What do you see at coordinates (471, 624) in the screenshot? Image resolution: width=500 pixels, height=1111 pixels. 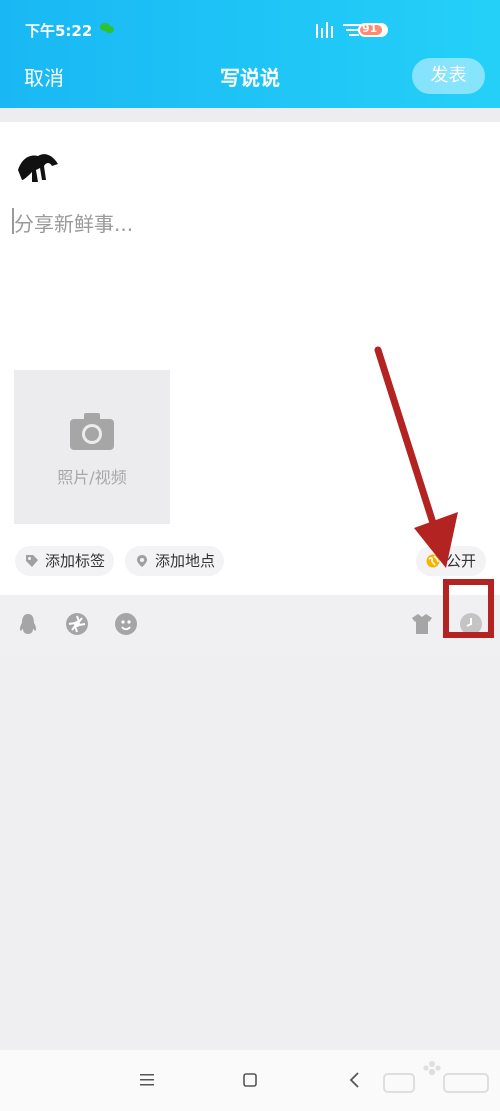 I see `clock-icon` at bounding box center [471, 624].